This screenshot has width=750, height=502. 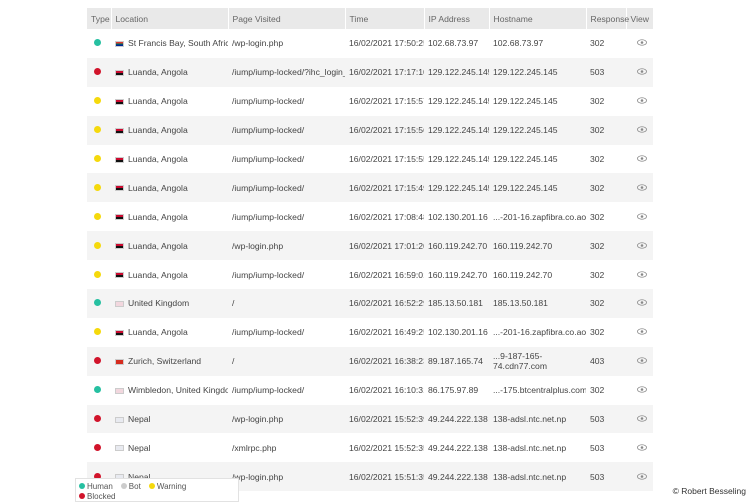 I want to click on location-cell: Luanda, Angola, so click(x=169, y=101).